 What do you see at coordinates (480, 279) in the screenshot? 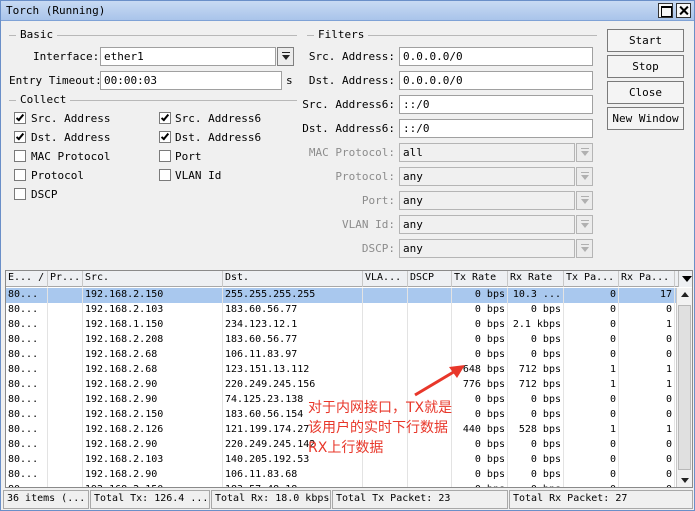
I see `col-tx-rate: Tx Rate` at bounding box center [480, 279].